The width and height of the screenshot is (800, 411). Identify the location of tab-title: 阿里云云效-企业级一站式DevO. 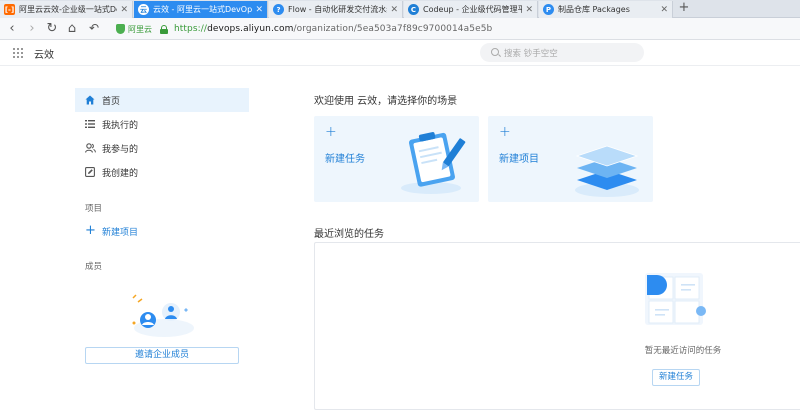
(68, 9).